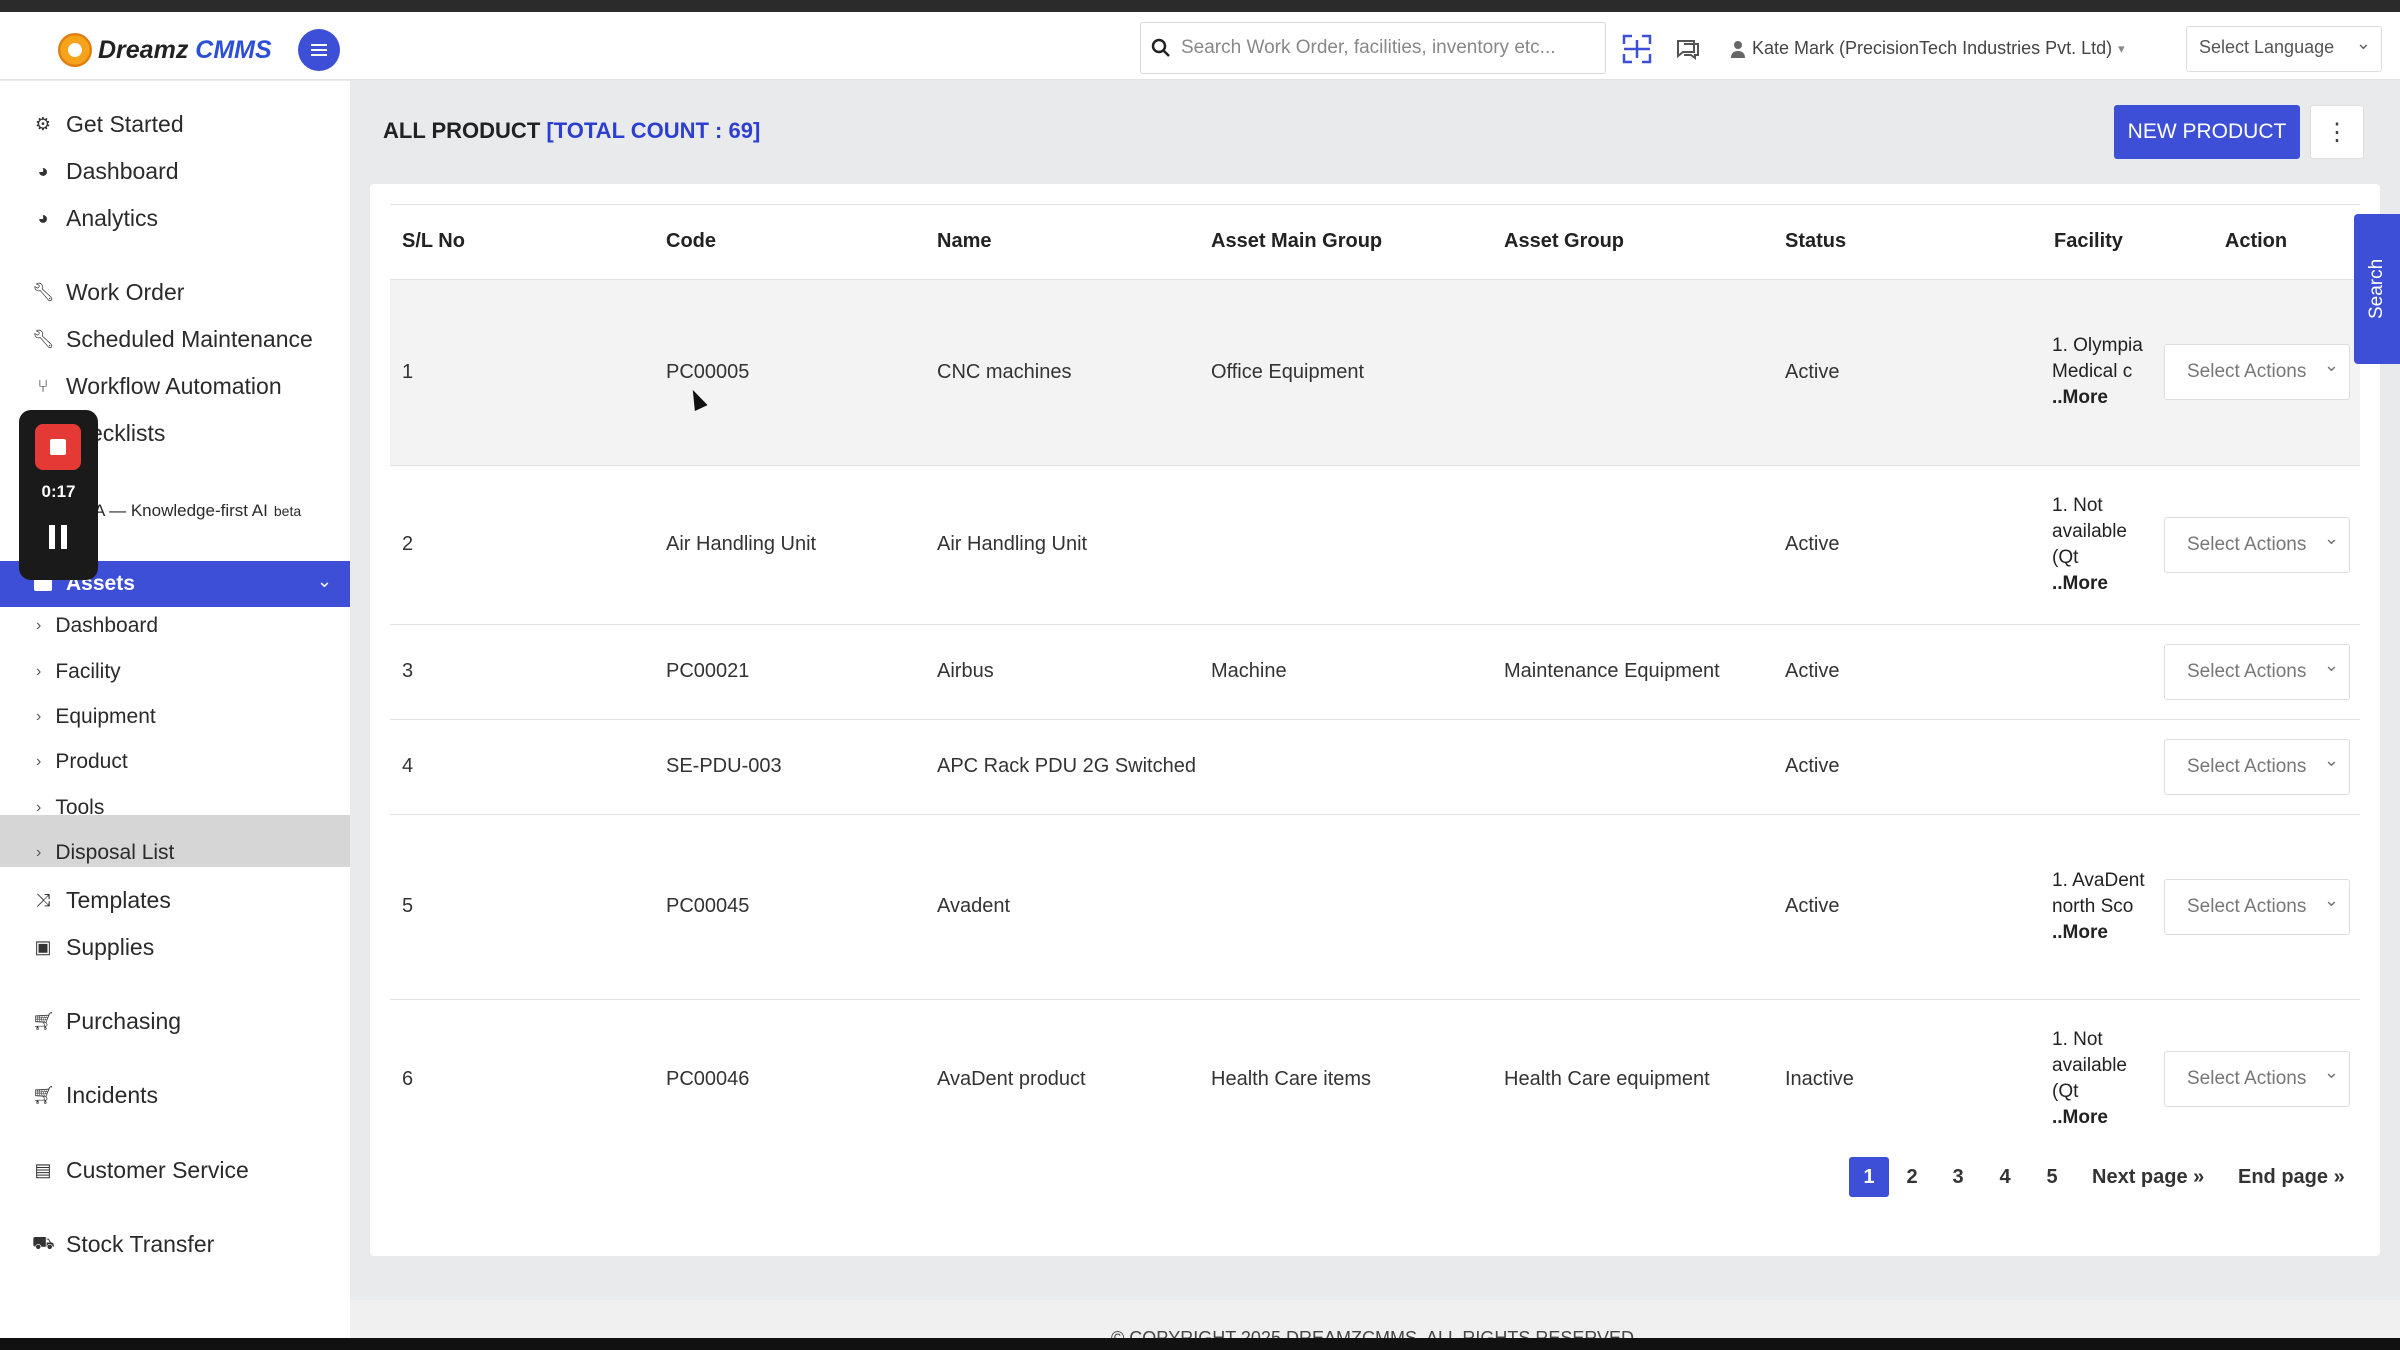 Image resolution: width=2400 pixels, height=1350 pixels. I want to click on sidebar-subitem-product: › Product, so click(82, 762).